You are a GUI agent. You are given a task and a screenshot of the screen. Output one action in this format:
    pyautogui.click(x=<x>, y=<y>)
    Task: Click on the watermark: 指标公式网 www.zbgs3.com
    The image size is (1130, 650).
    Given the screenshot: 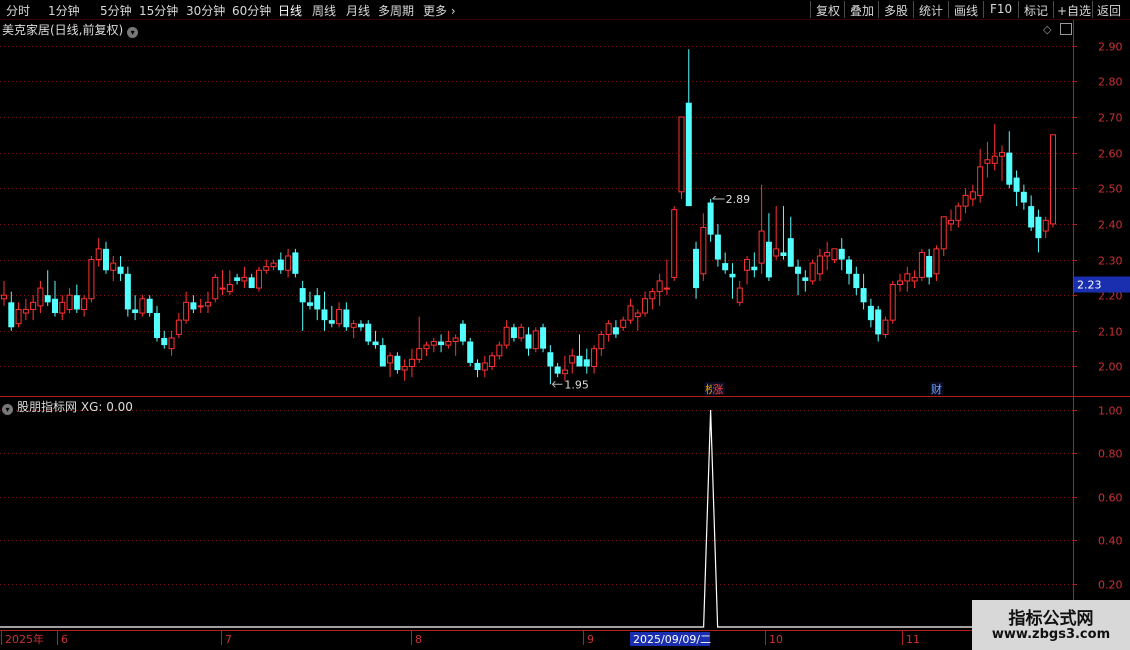 What is the action you would take?
    pyautogui.click(x=1051, y=625)
    